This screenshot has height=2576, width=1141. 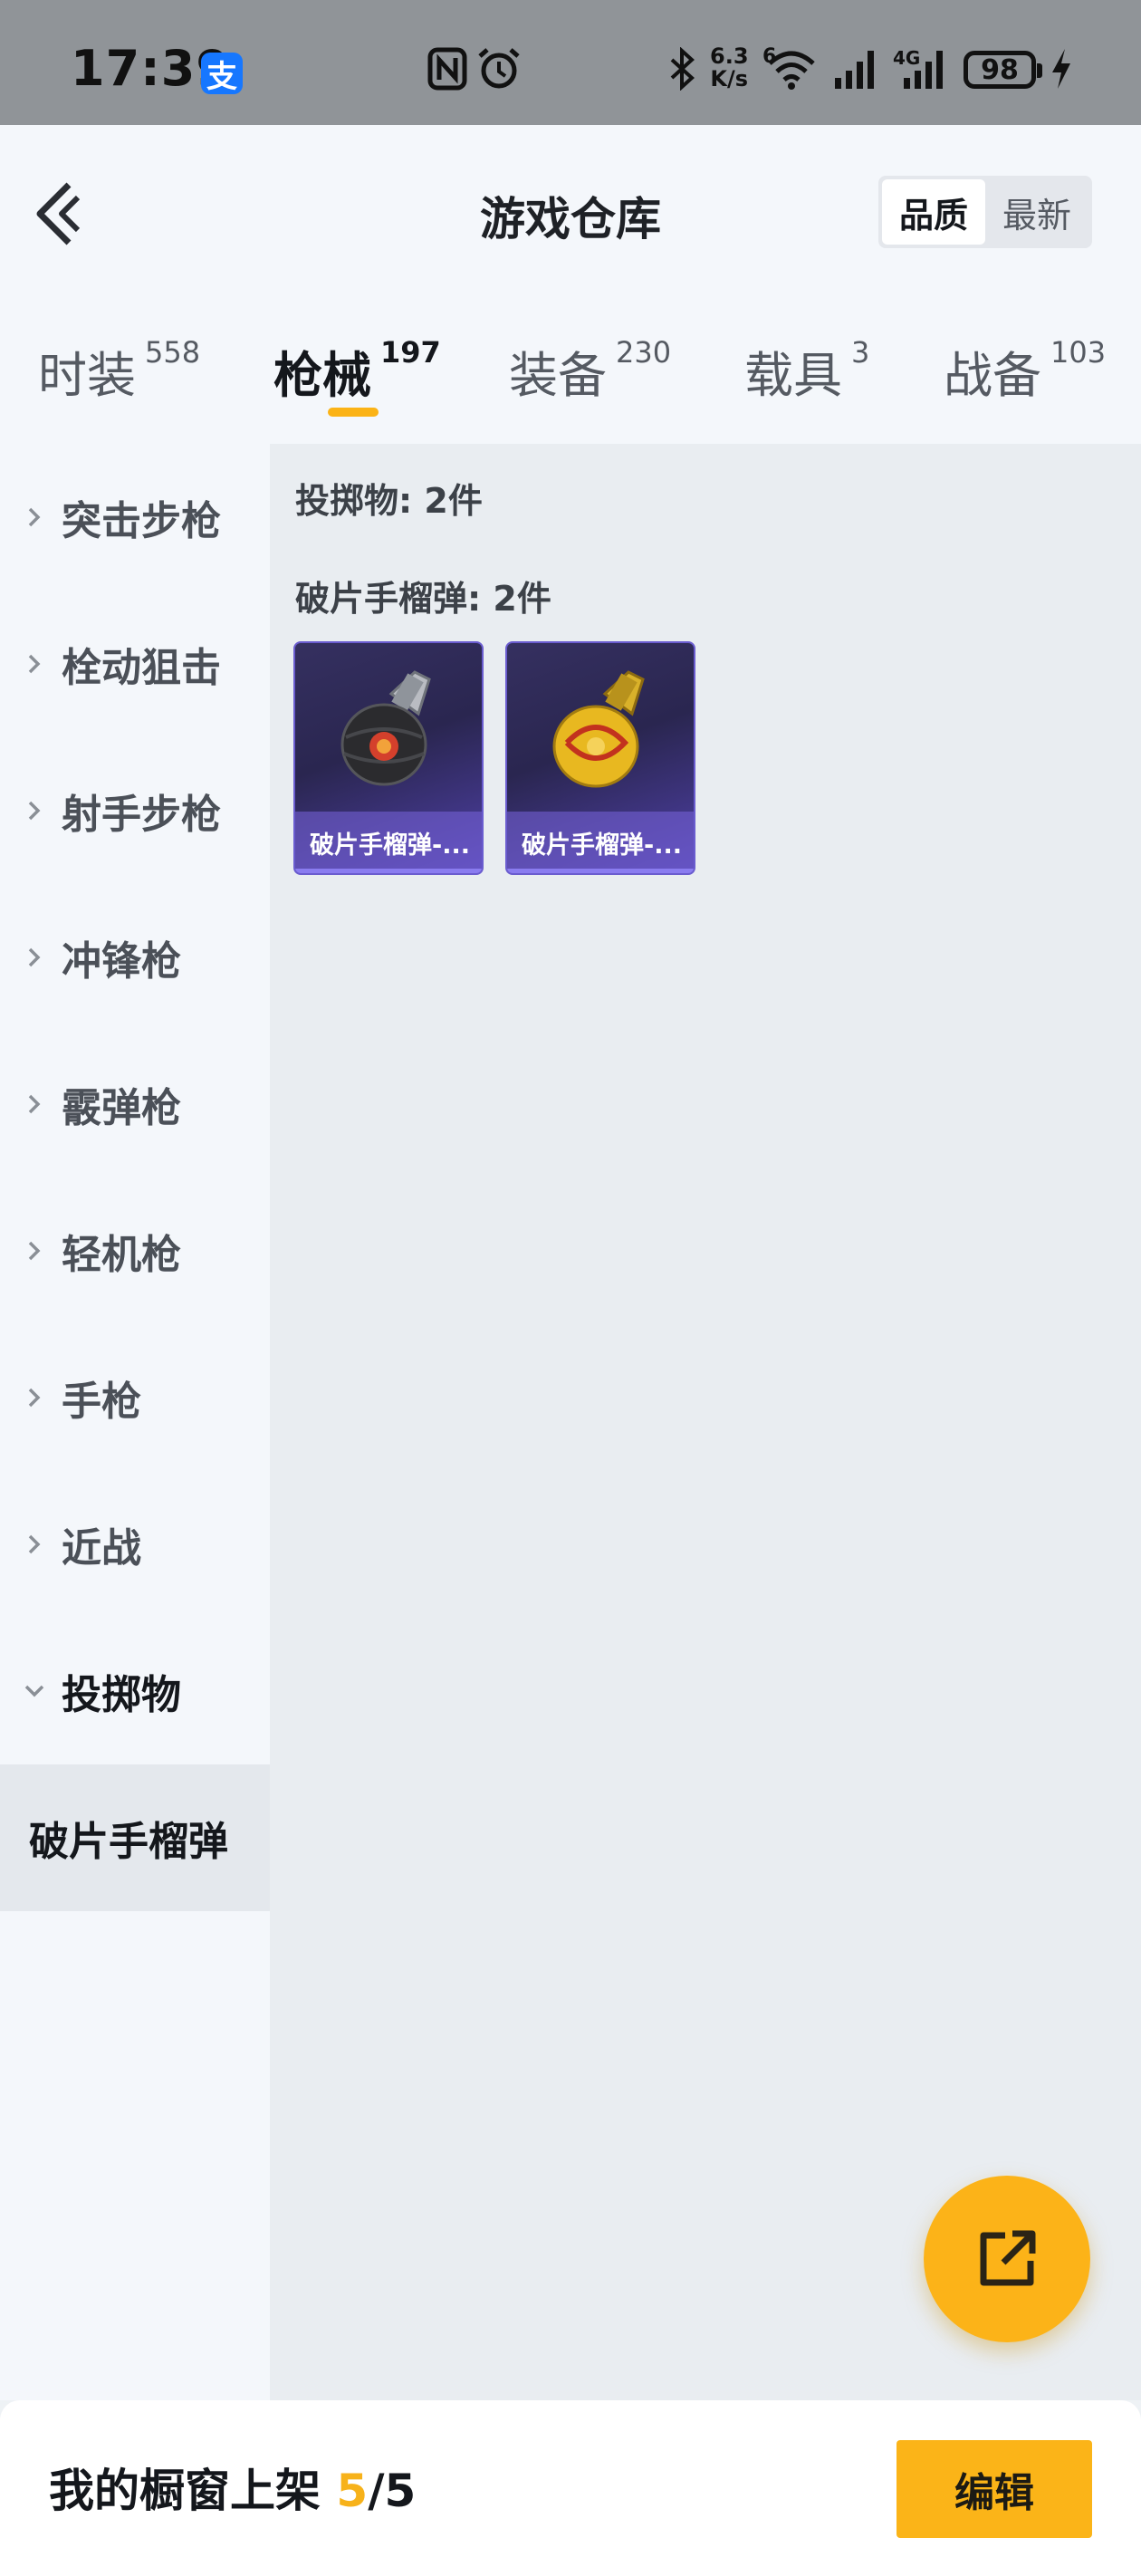 I want to click on net-speed: 6.3 K/s, so click(x=729, y=68).